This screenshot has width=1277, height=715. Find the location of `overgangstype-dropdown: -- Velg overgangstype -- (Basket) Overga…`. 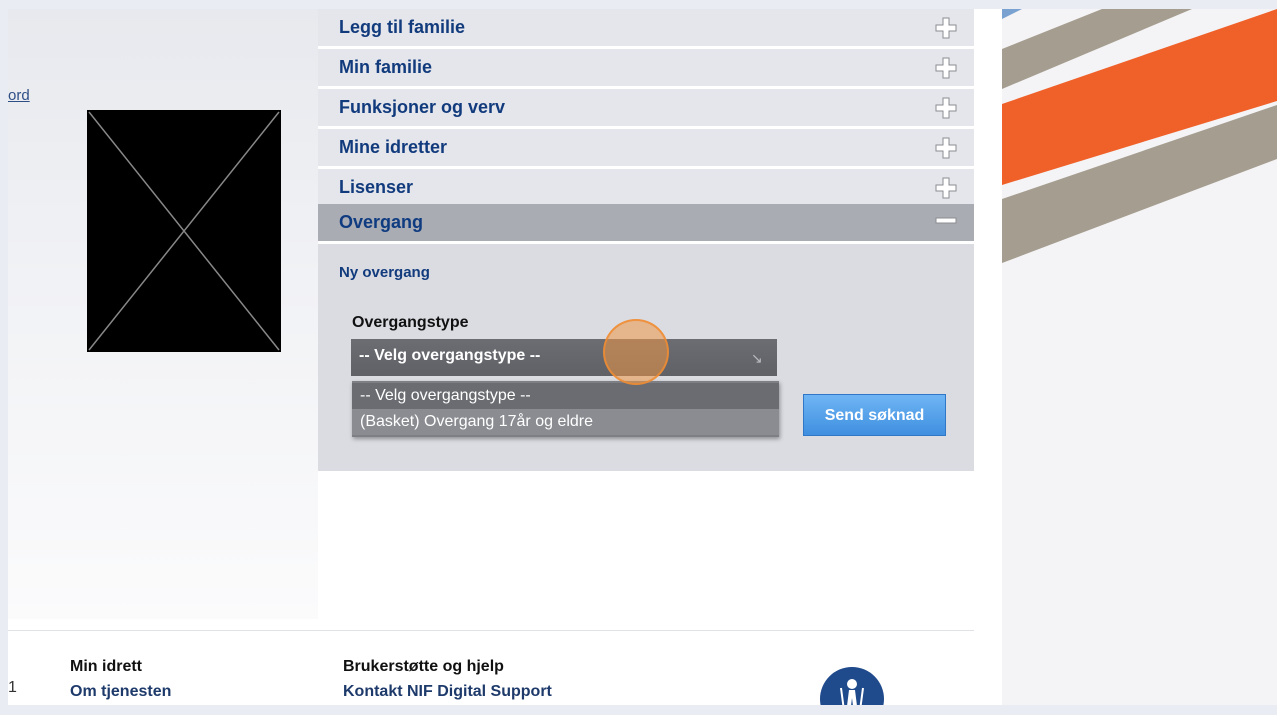

overgangstype-dropdown: -- Velg overgangstype -- (Basket) Overga… is located at coordinates (565, 409).